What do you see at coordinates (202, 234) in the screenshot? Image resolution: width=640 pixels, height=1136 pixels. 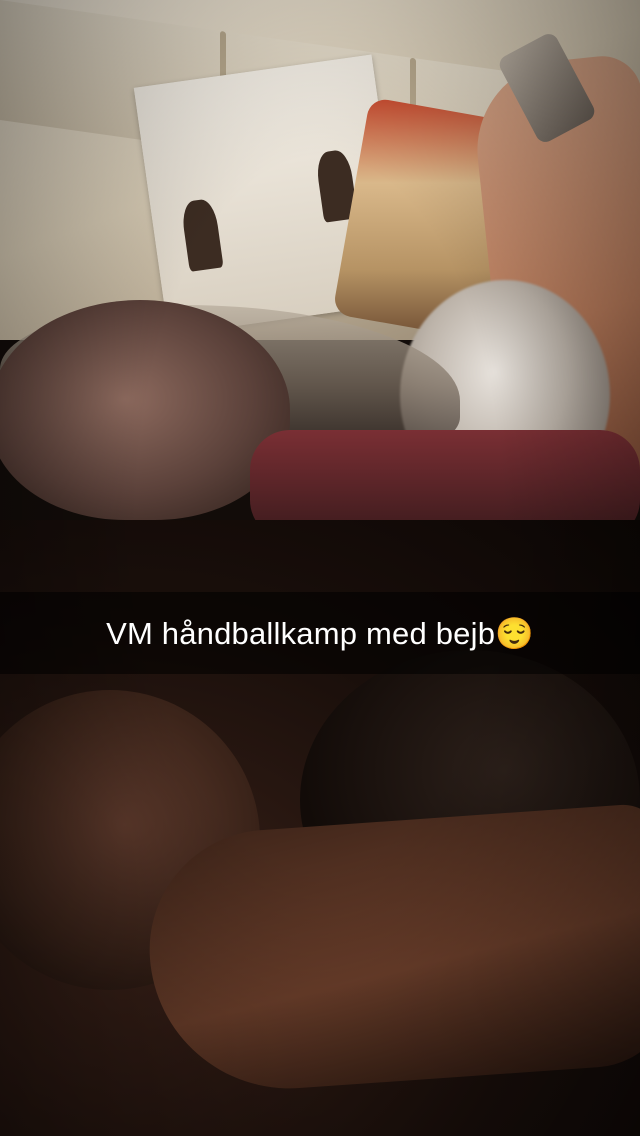 I see `poster-figure` at bounding box center [202, 234].